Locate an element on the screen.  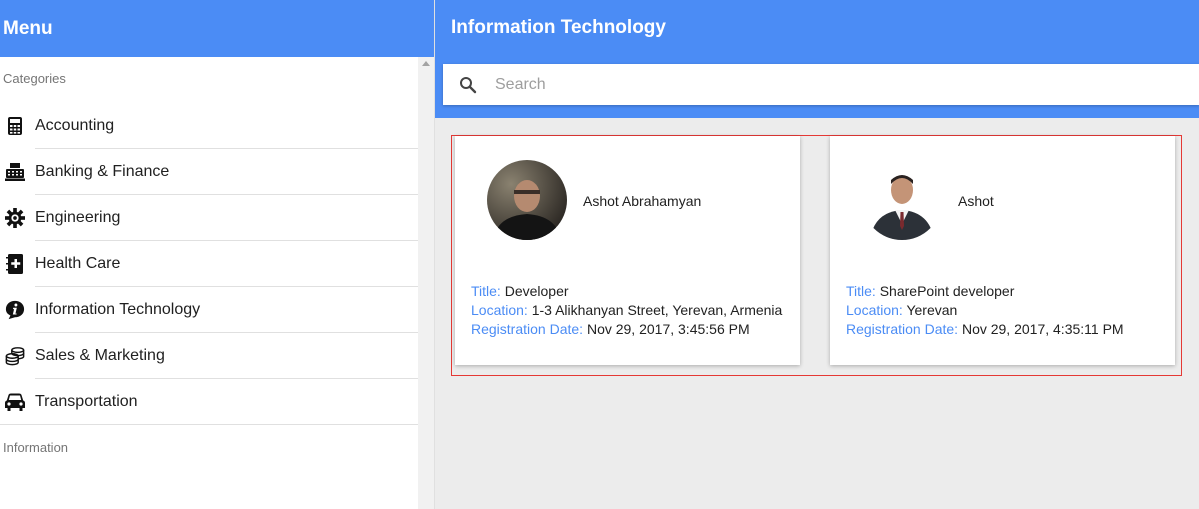
info-icon is located at coordinates (15, 310).